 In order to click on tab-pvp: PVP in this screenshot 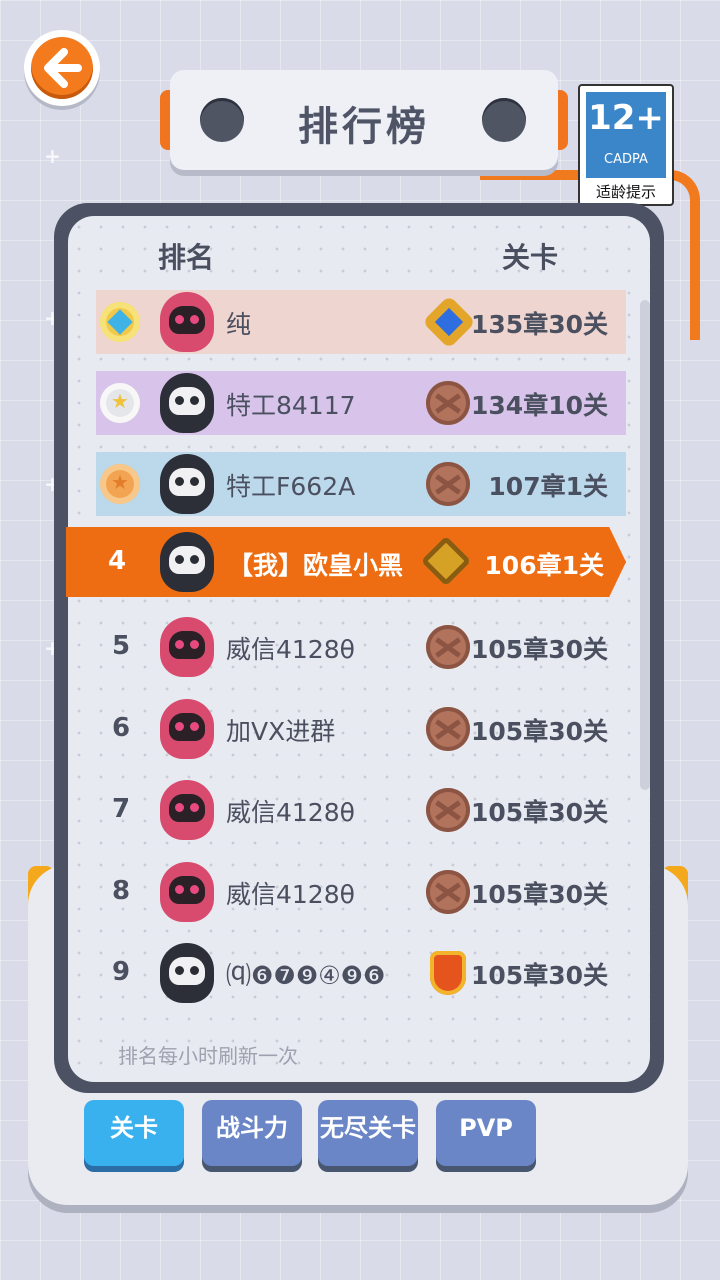, I will do `click(486, 1133)`.